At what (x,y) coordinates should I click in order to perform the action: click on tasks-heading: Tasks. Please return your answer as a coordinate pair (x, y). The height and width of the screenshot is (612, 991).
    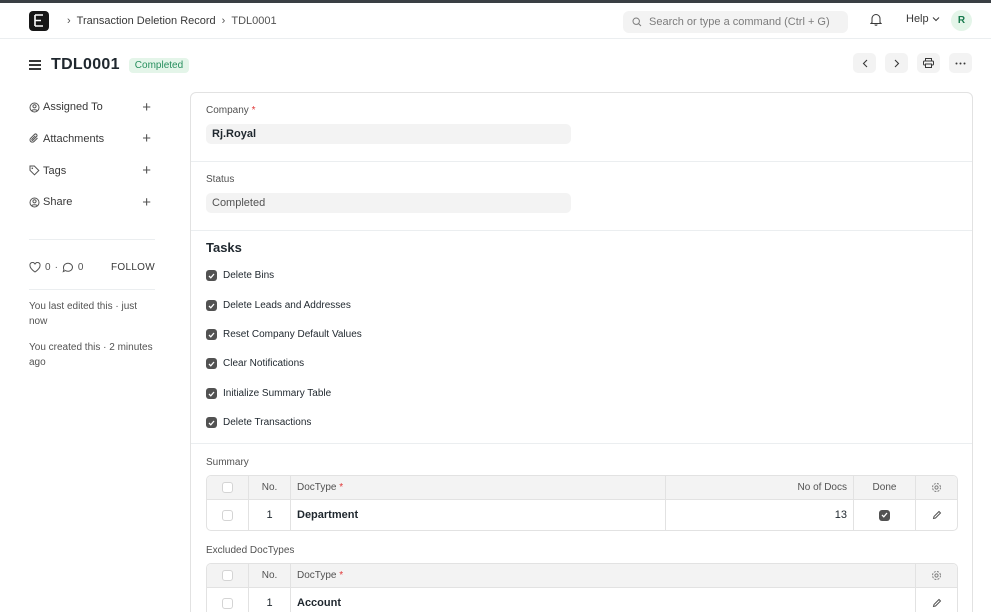
    Looking at the image, I should click on (224, 247).